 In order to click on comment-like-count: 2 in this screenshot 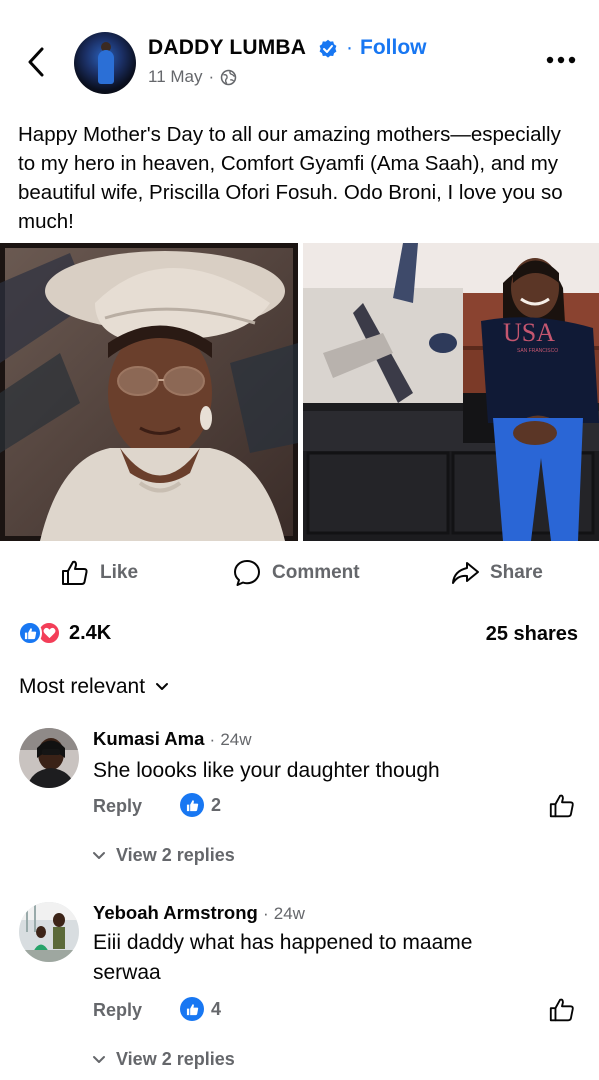, I will do `click(200, 805)`.